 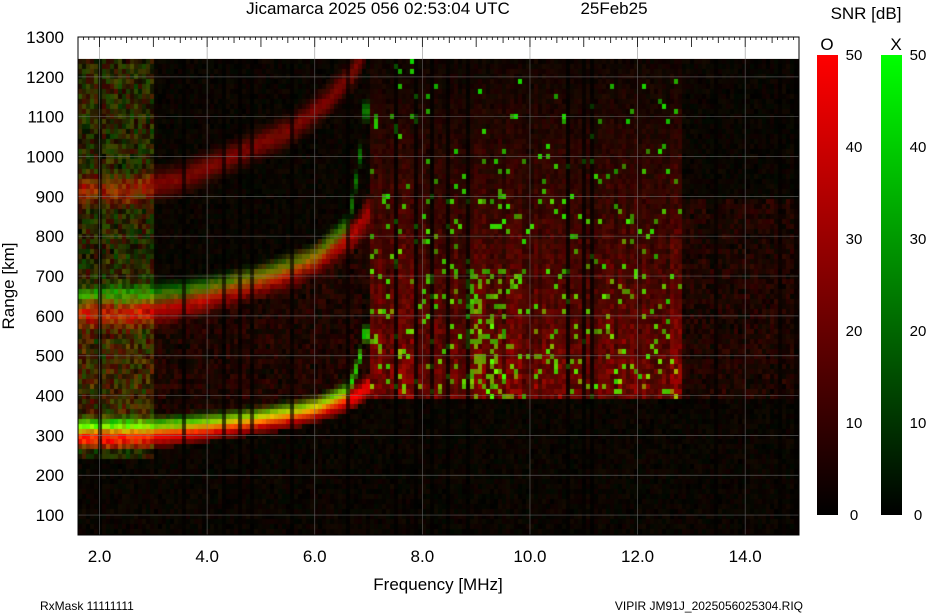 I want to click on x-tick-label: 2.0, so click(x=100, y=556).